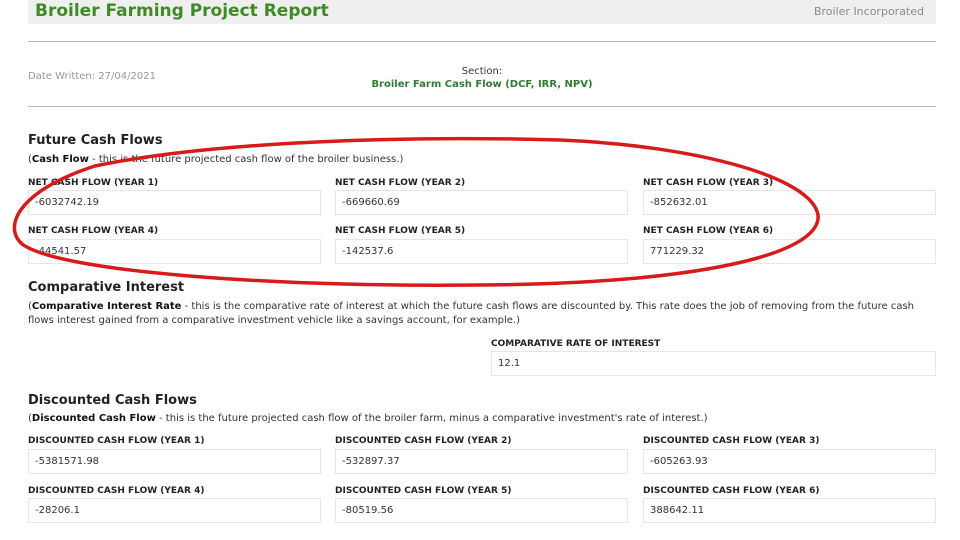  What do you see at coordinates (731, 491) in the screenshot?
I see `discounted-cash-flow-year-6-label: DISCOUNTED CASH FLOW (YEAR 6)` at bounding box center [731, 491].